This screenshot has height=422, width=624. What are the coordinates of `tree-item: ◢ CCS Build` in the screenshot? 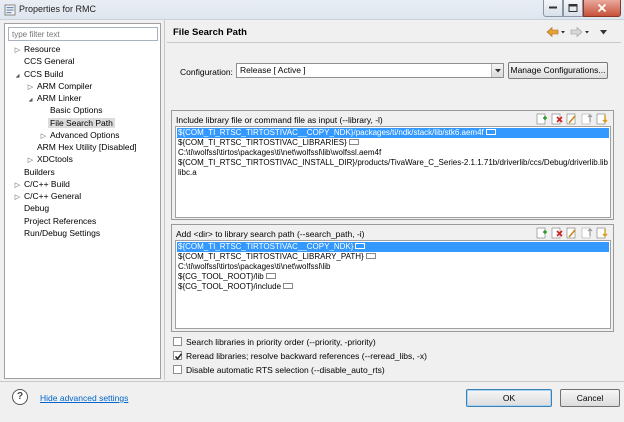 It's located at (39, 74).